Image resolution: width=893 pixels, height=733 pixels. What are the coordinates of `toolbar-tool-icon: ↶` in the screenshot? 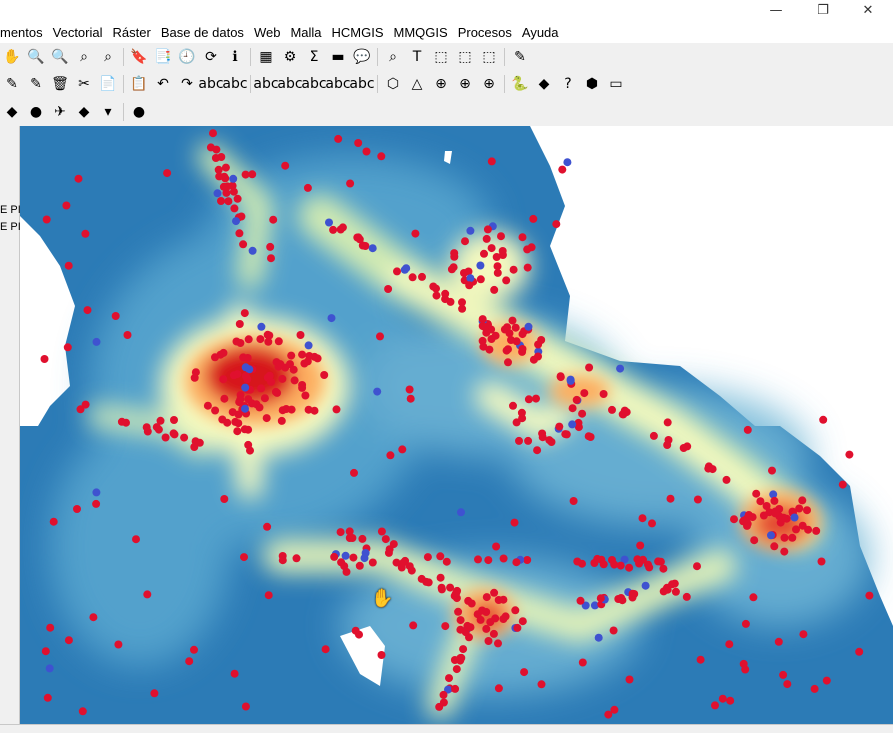 It's located at (163, 84).